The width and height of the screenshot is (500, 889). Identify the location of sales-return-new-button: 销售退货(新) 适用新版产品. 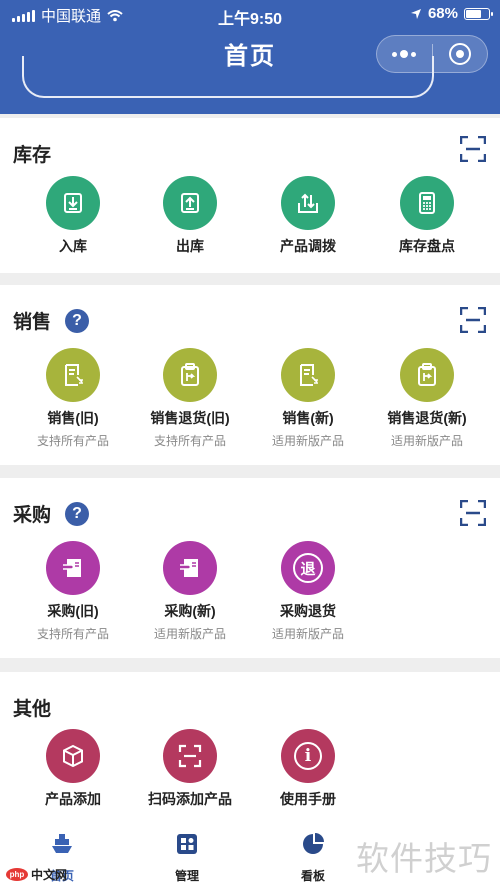
(427, 398).